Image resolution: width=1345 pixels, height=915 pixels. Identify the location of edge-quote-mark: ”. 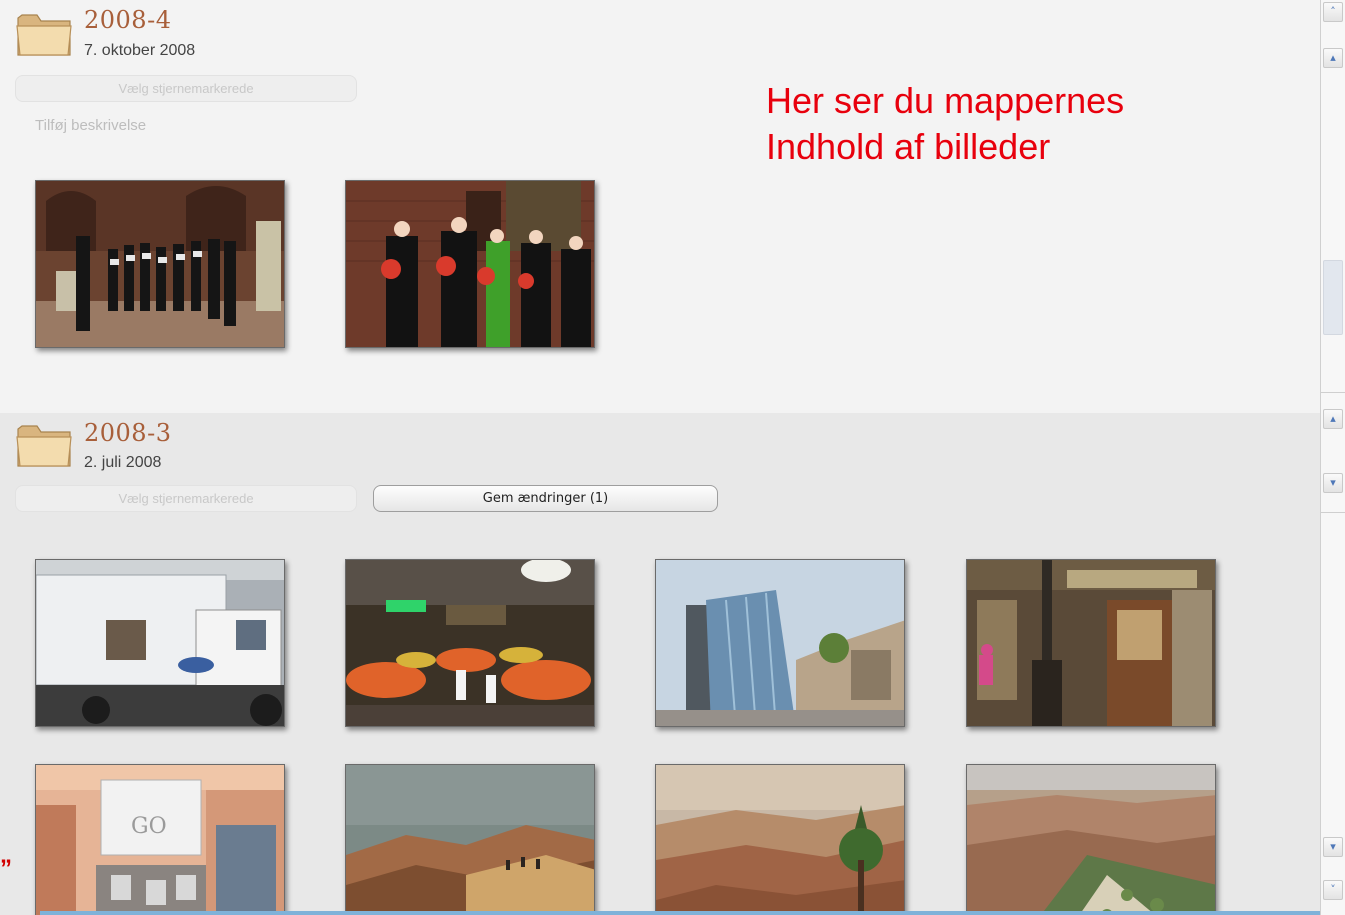
(6, 868).